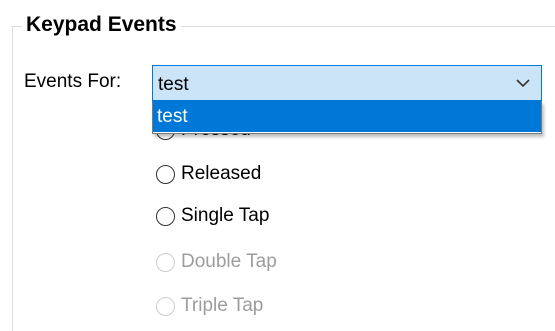  I want to click on group-box-left-border, so click(12, 178).